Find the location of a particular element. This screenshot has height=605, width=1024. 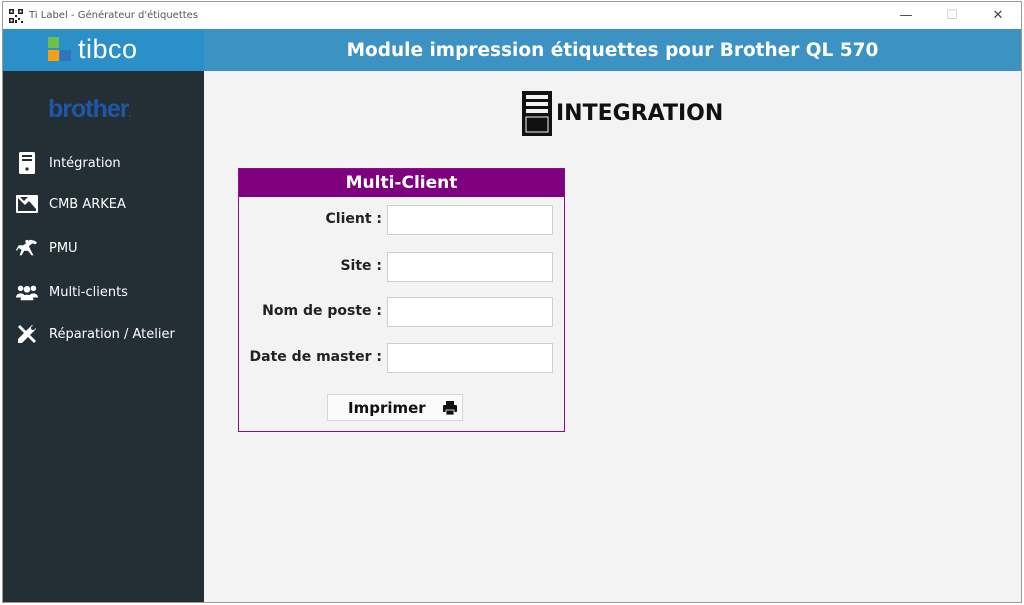

sidebar-item-label: CMB ARKEA is located at coordinates (87, 204).